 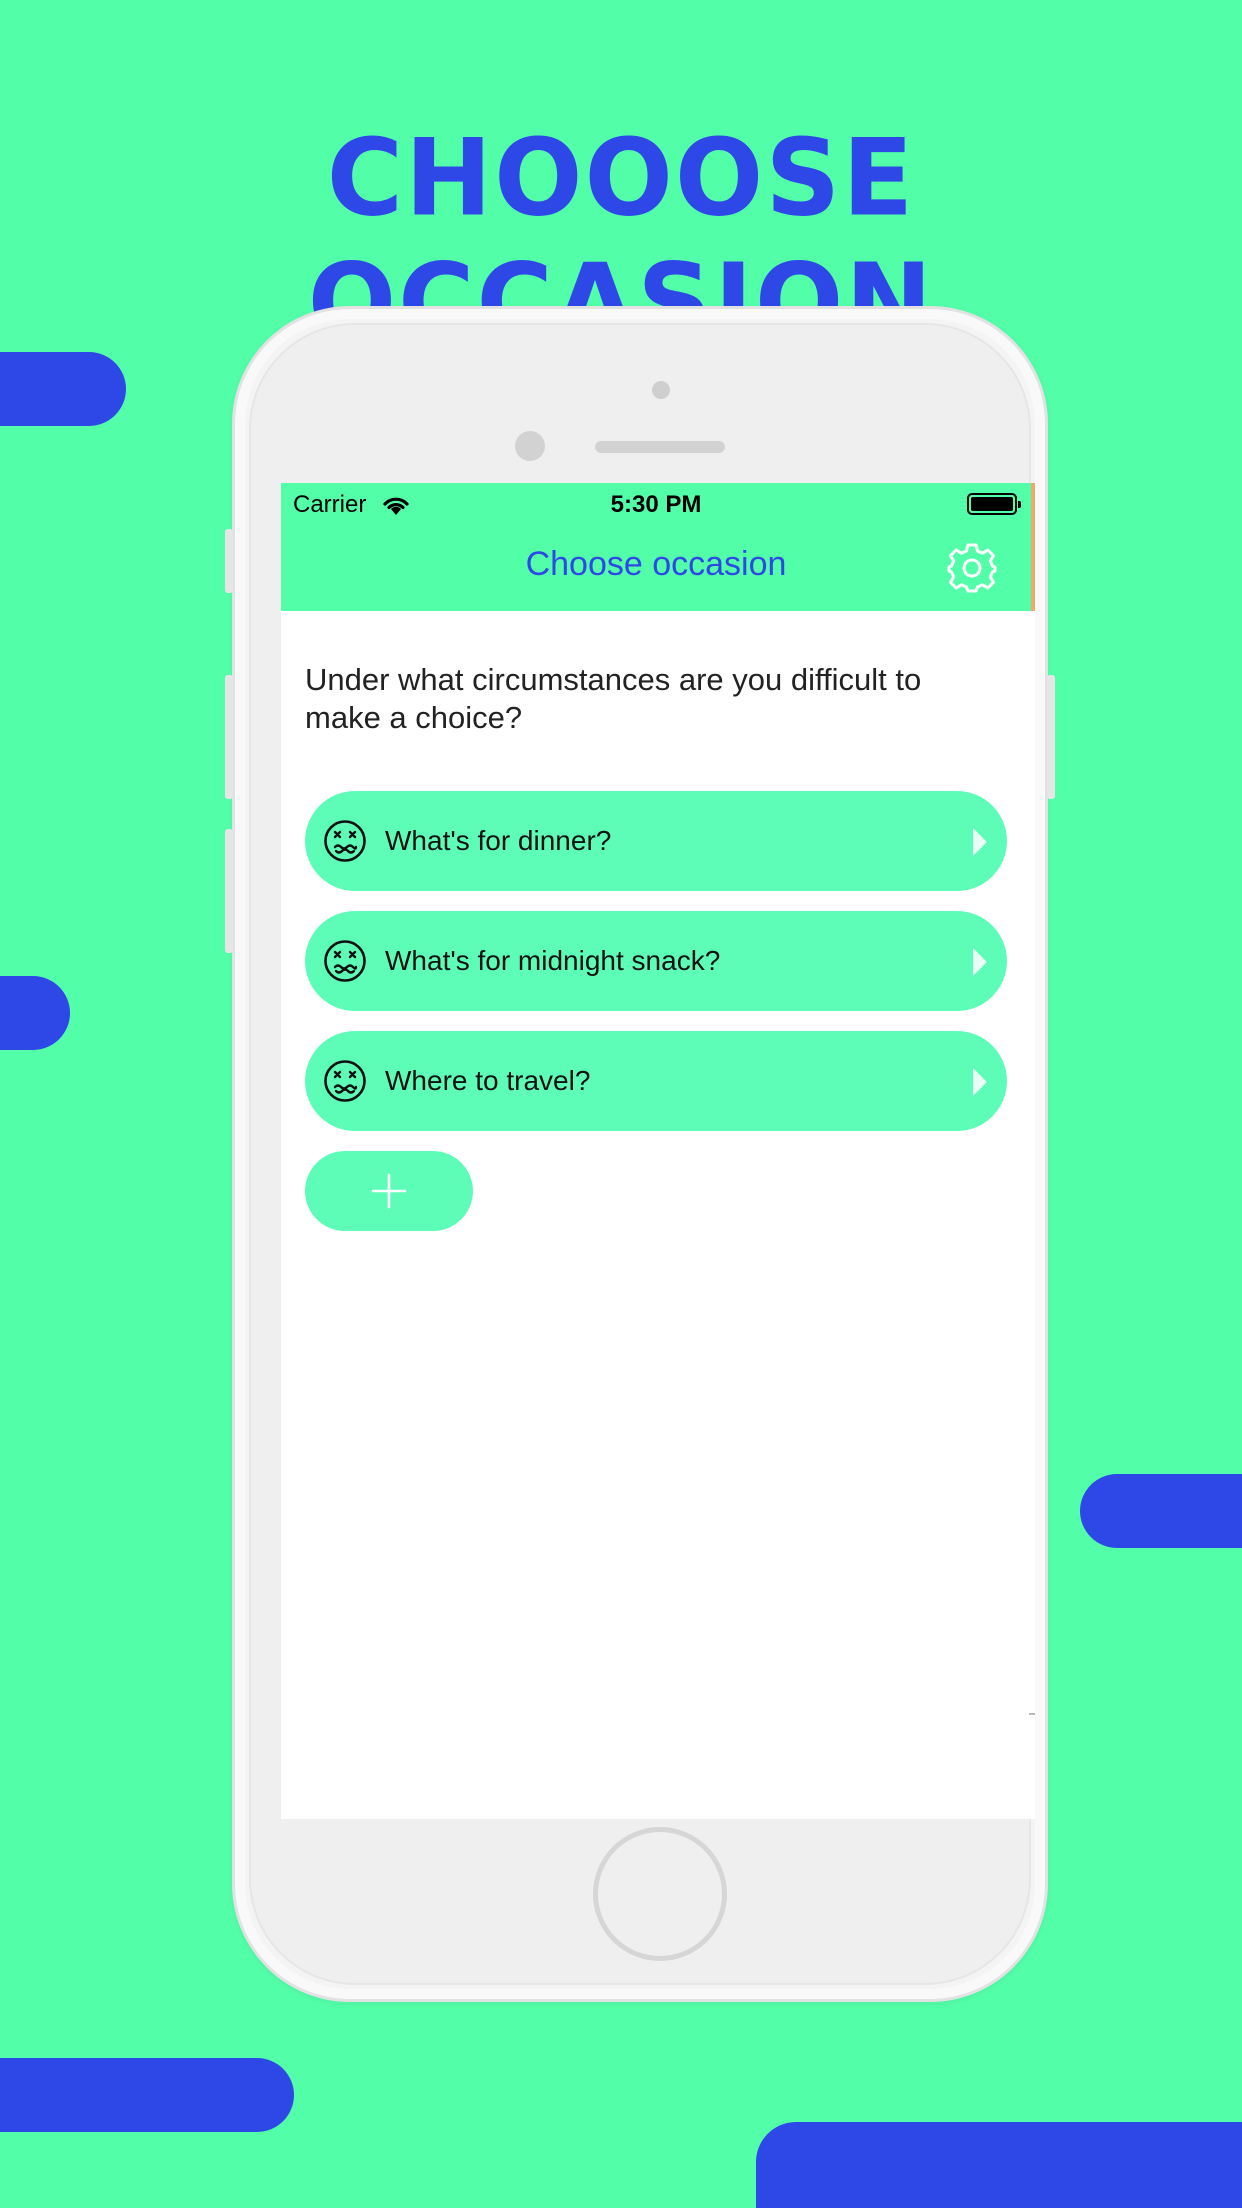 I want to click on volume-up-button, so click(x=229, y=737).